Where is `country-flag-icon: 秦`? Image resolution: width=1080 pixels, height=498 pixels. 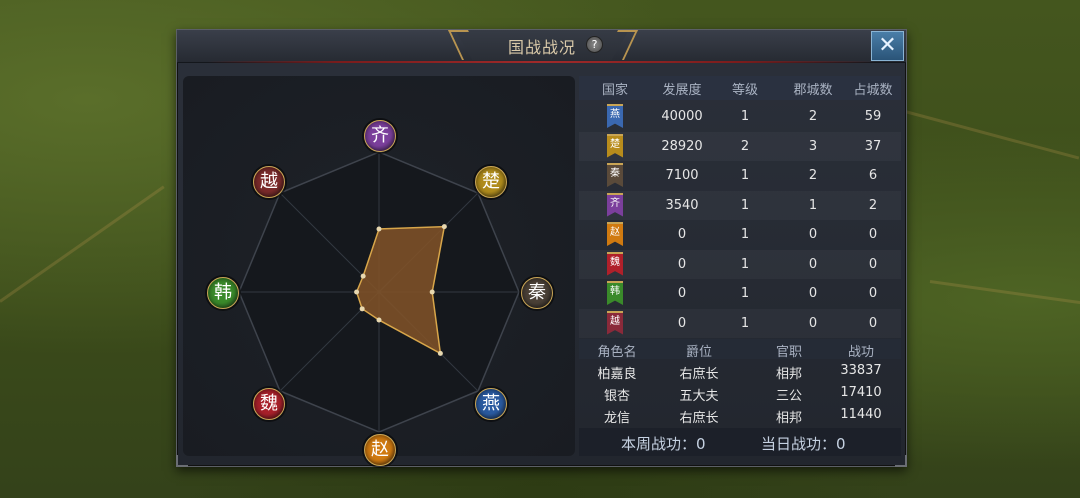
country-flag-icon: 秦 is located at coordinates (615, 175).